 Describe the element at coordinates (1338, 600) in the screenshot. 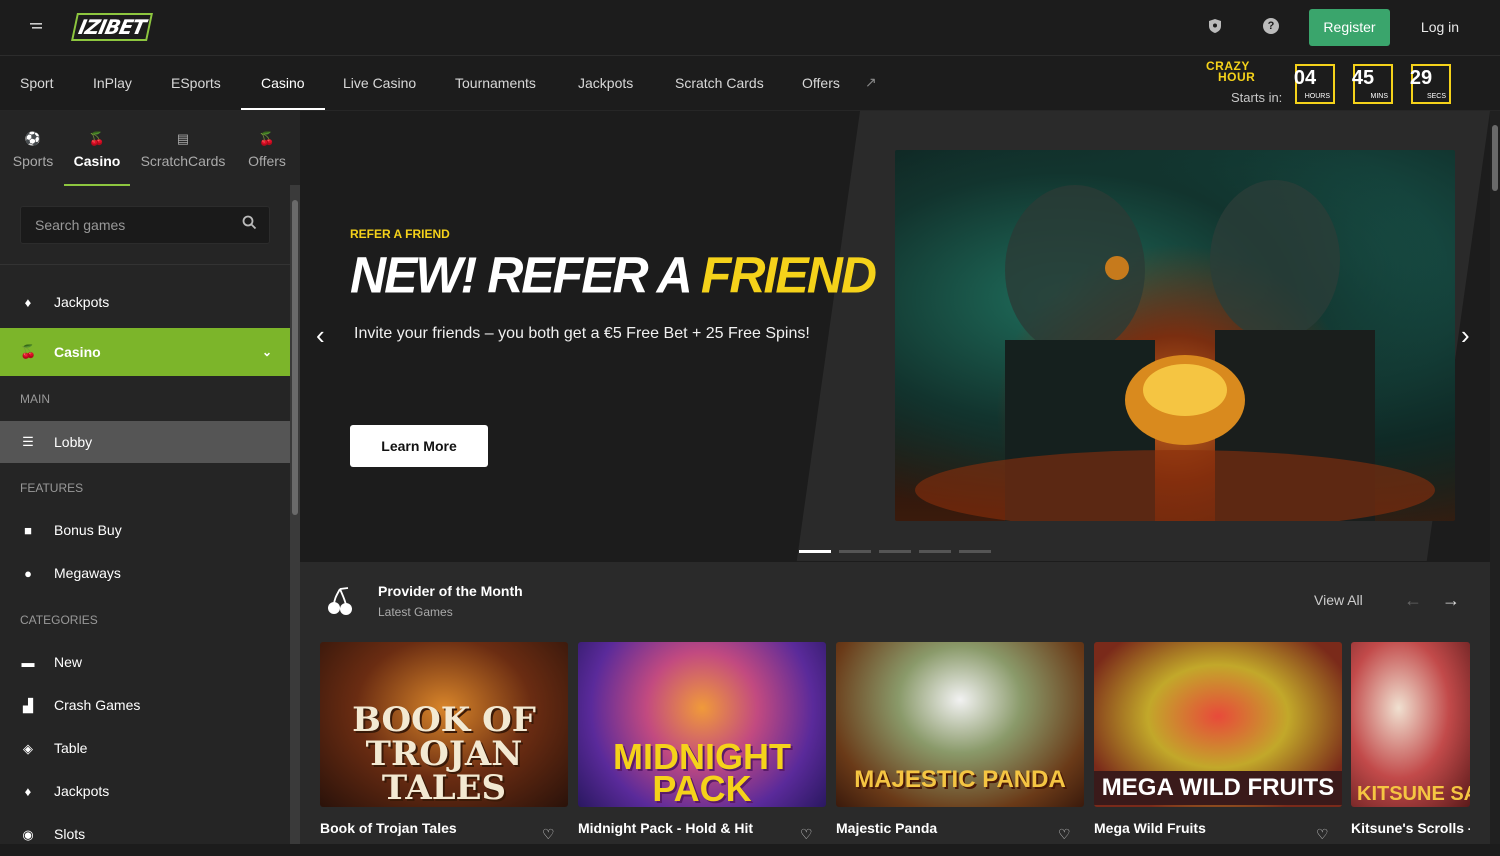

I see `view-all-link: View All` at that location.